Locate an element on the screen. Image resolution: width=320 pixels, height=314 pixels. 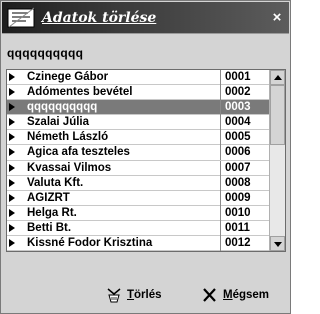
row-code-cell: 0010 is located at coordinates (245, 213).